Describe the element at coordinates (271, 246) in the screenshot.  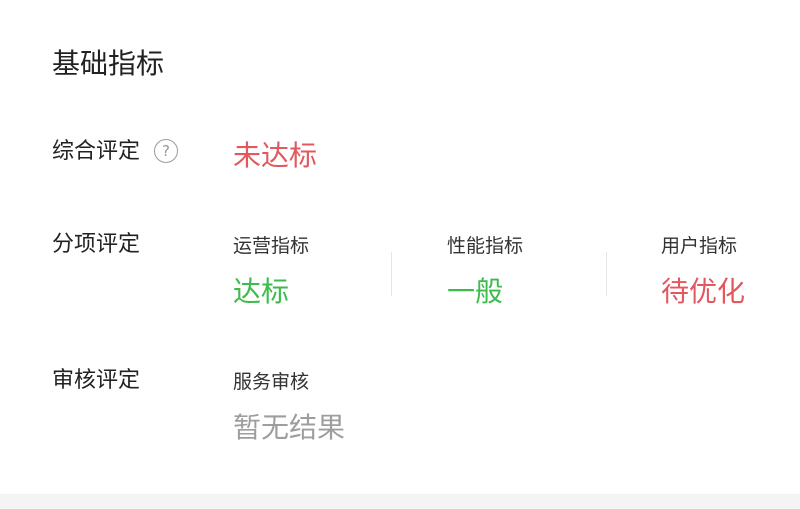
I see `metric-operations-label: 运营指标` at that location.